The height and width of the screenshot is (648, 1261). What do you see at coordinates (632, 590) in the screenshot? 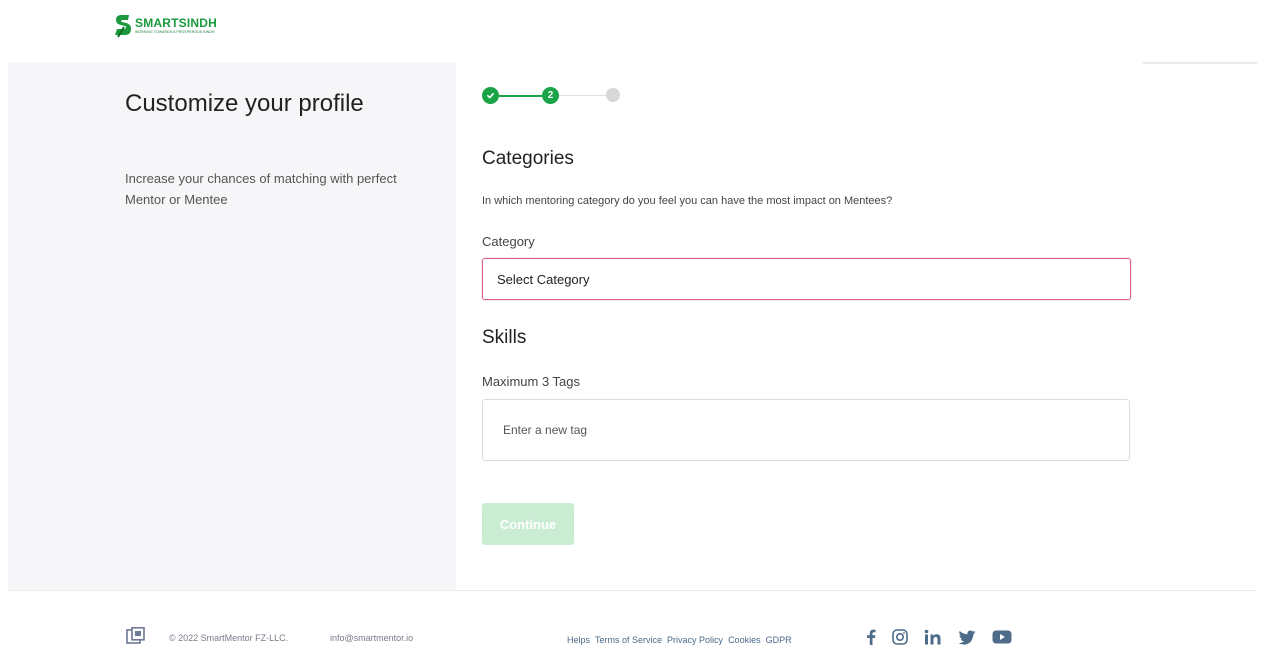
I see `footer-divider` at bounding box center [632, 590].